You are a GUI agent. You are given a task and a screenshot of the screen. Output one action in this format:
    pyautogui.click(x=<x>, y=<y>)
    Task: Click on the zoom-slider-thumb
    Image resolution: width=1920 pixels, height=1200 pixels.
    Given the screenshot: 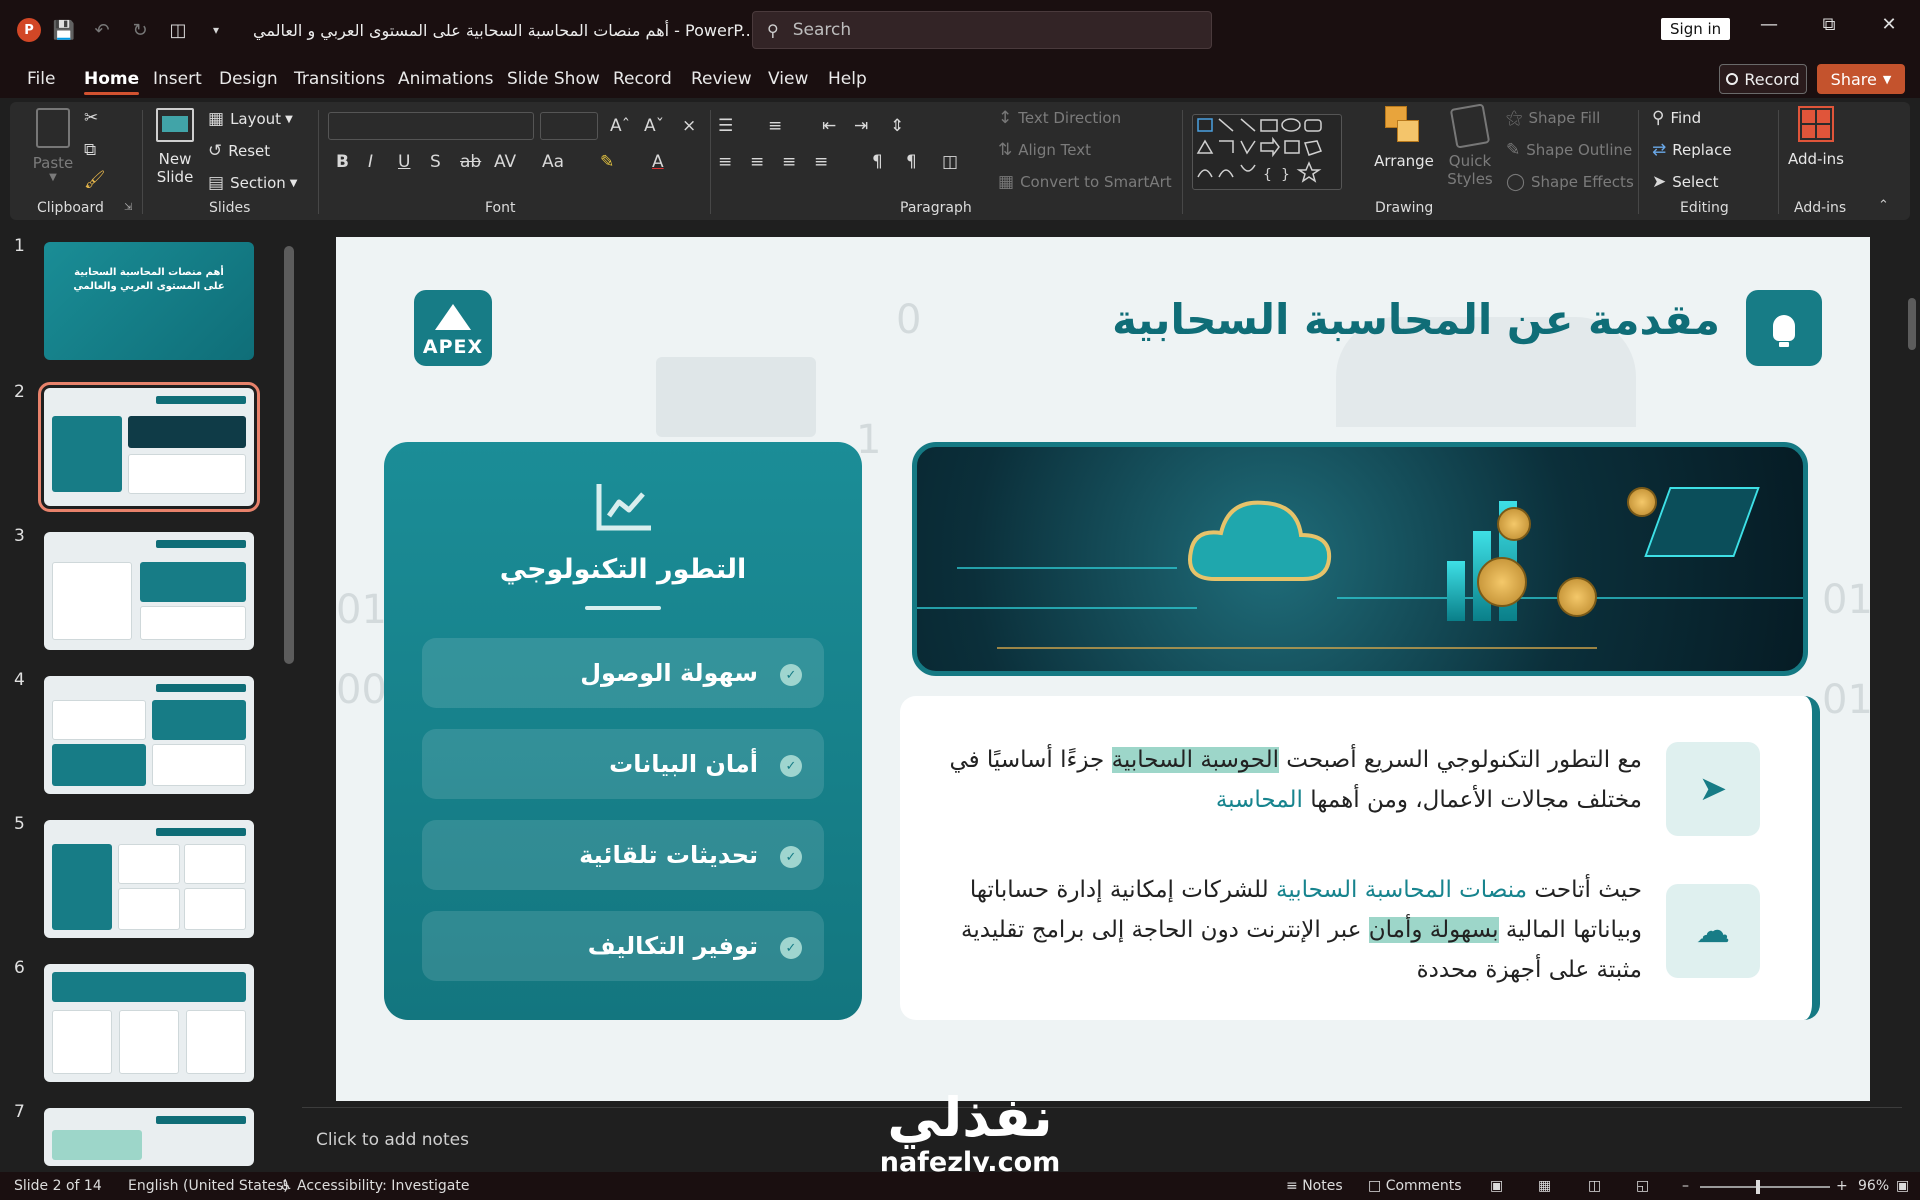 What is the action you would take?
    pyautogui.click(x=1758, y=1187)
    